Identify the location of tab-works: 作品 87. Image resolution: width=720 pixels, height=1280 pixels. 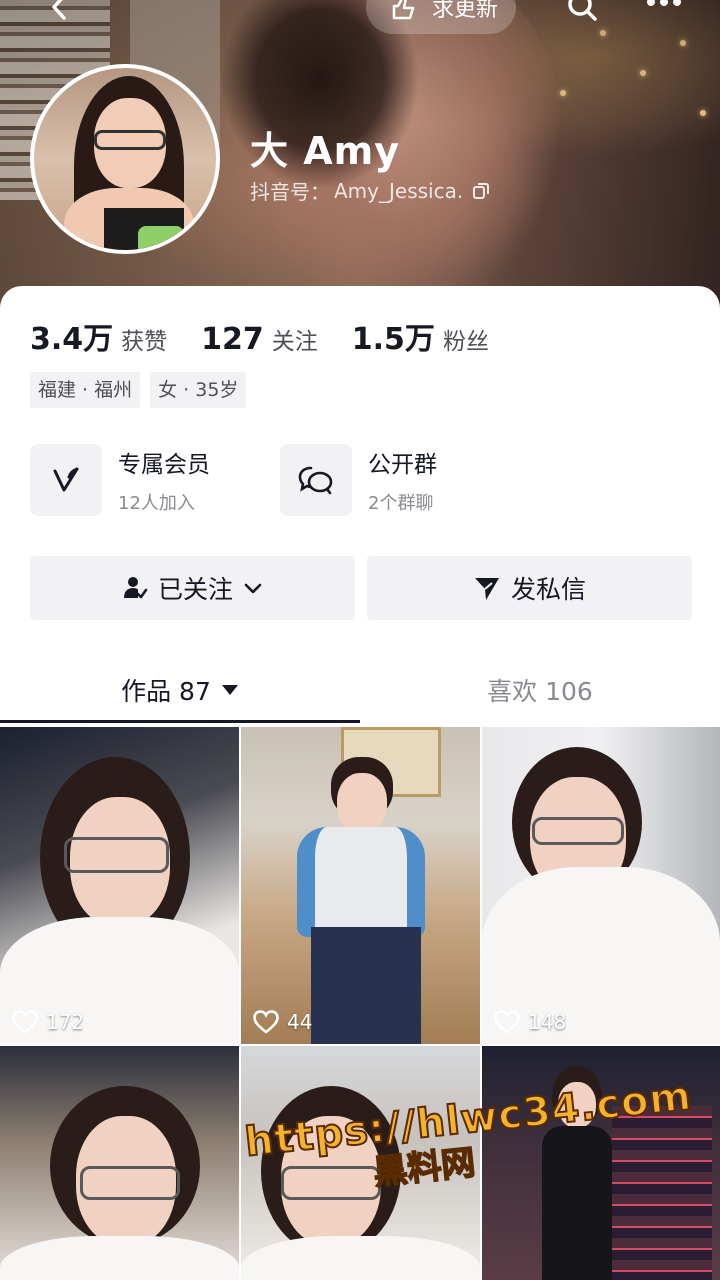
(180, 690).